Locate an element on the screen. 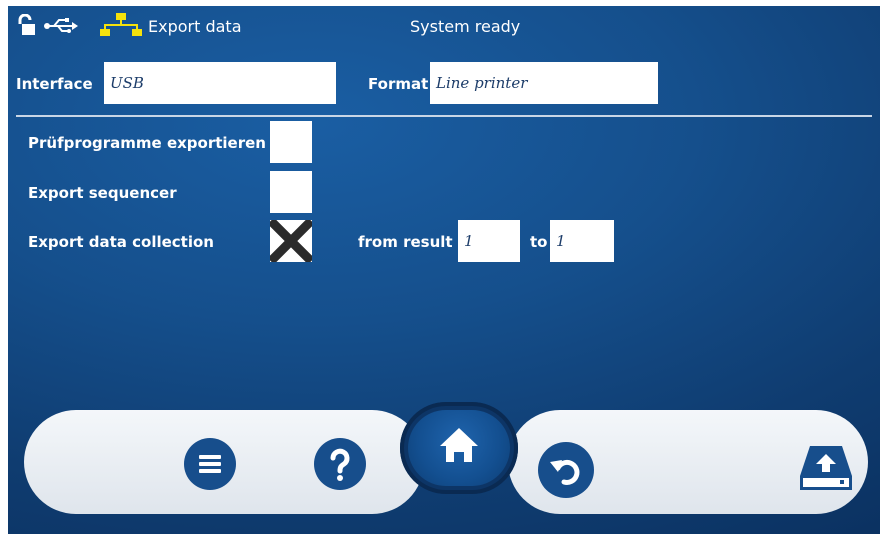 The height and width of the screenshot is (539, 888). network-icon is located at coordinates (121, 25).